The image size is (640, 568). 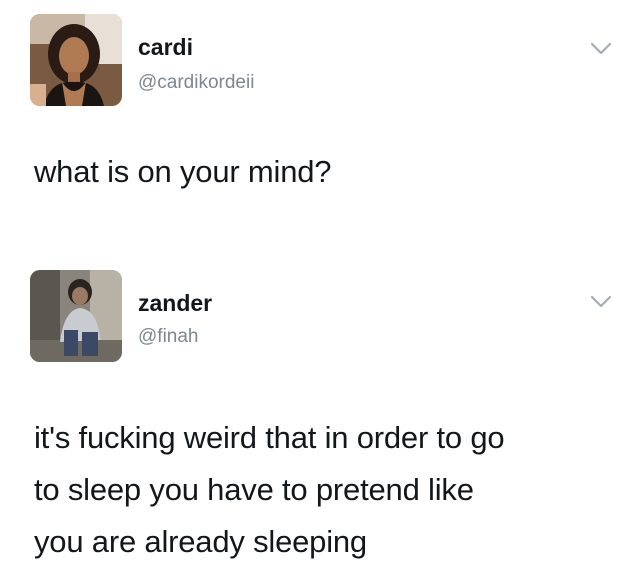 I want to click on user-handle: @finah, so click(x=168, y=337).